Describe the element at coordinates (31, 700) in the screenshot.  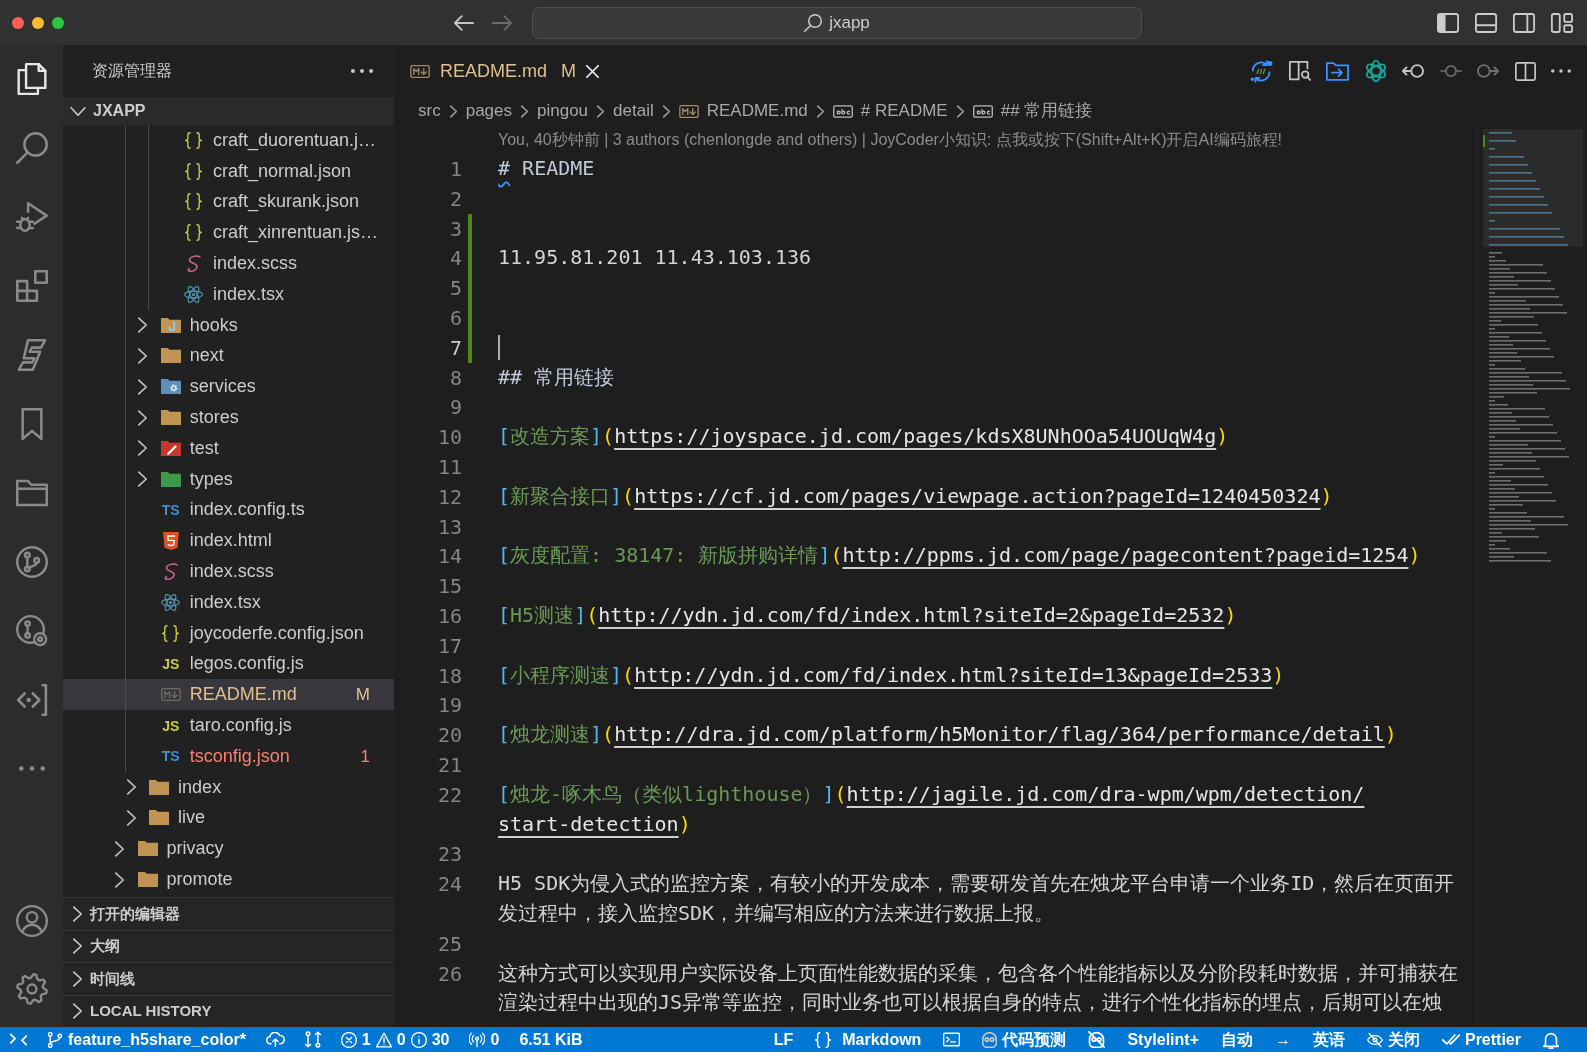
I see `code-bracket-icon` at that location.